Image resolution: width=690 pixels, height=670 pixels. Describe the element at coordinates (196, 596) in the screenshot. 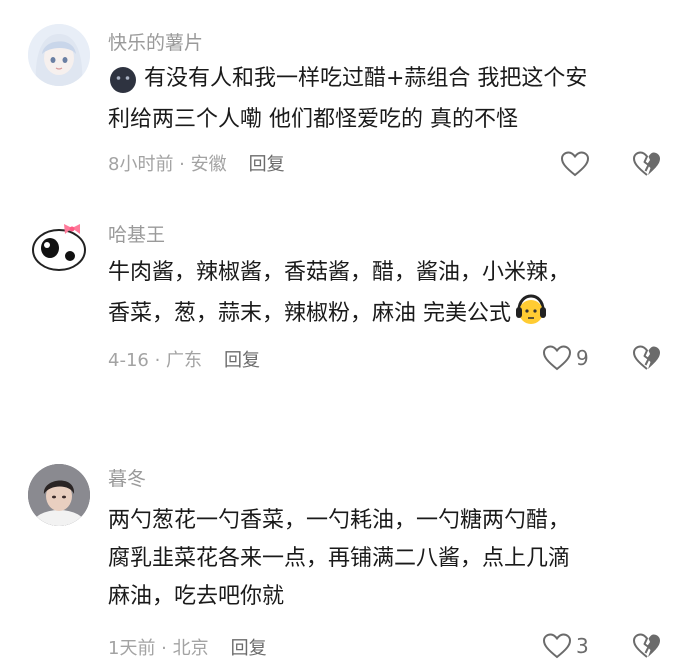

I see `comment-line: 麻油，吃去吧你就` at that location.